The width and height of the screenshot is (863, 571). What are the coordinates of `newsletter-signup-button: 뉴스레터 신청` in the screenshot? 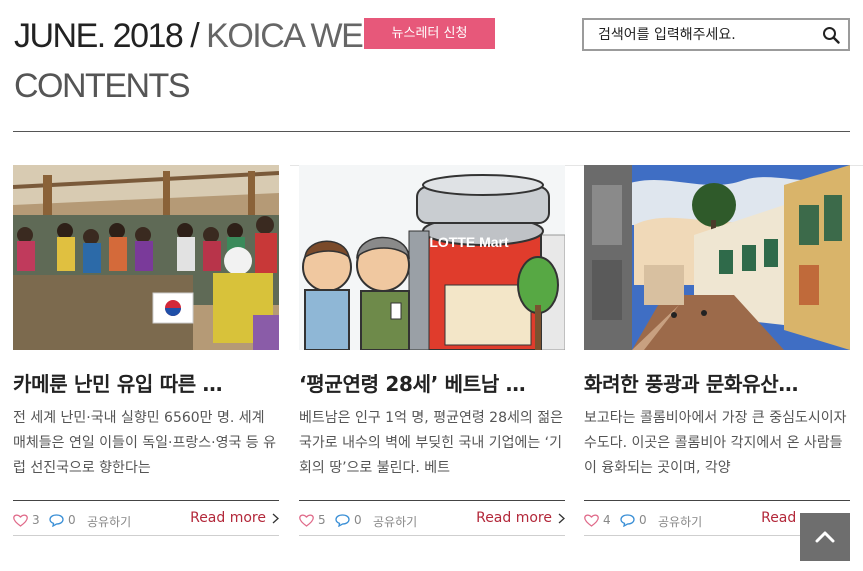 It's located at (429, 33).